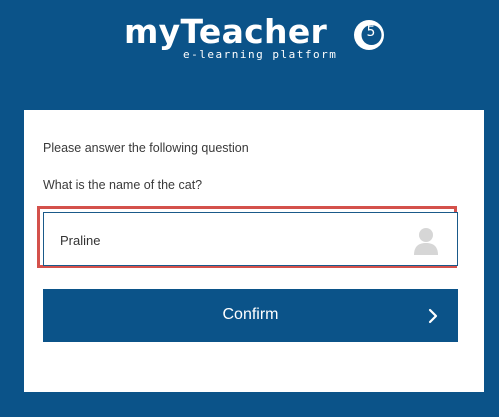 This screenshot has height=417, width=499. I want to click on logo-tagline: e-learning platform, so click(260, 54).